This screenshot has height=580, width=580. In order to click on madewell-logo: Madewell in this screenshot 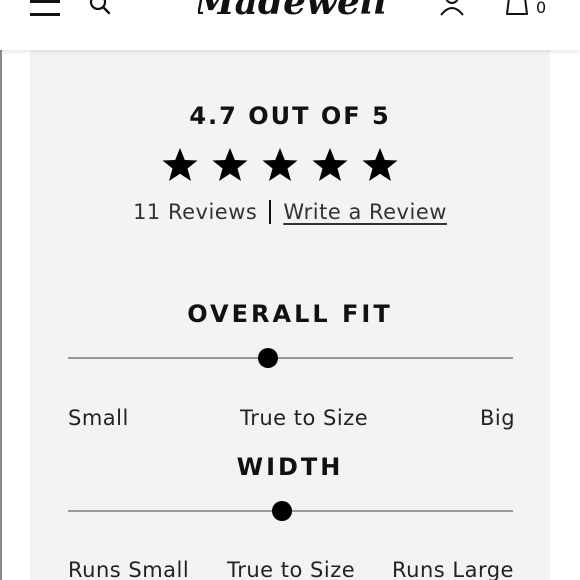, I will do `click(291, 15)`.